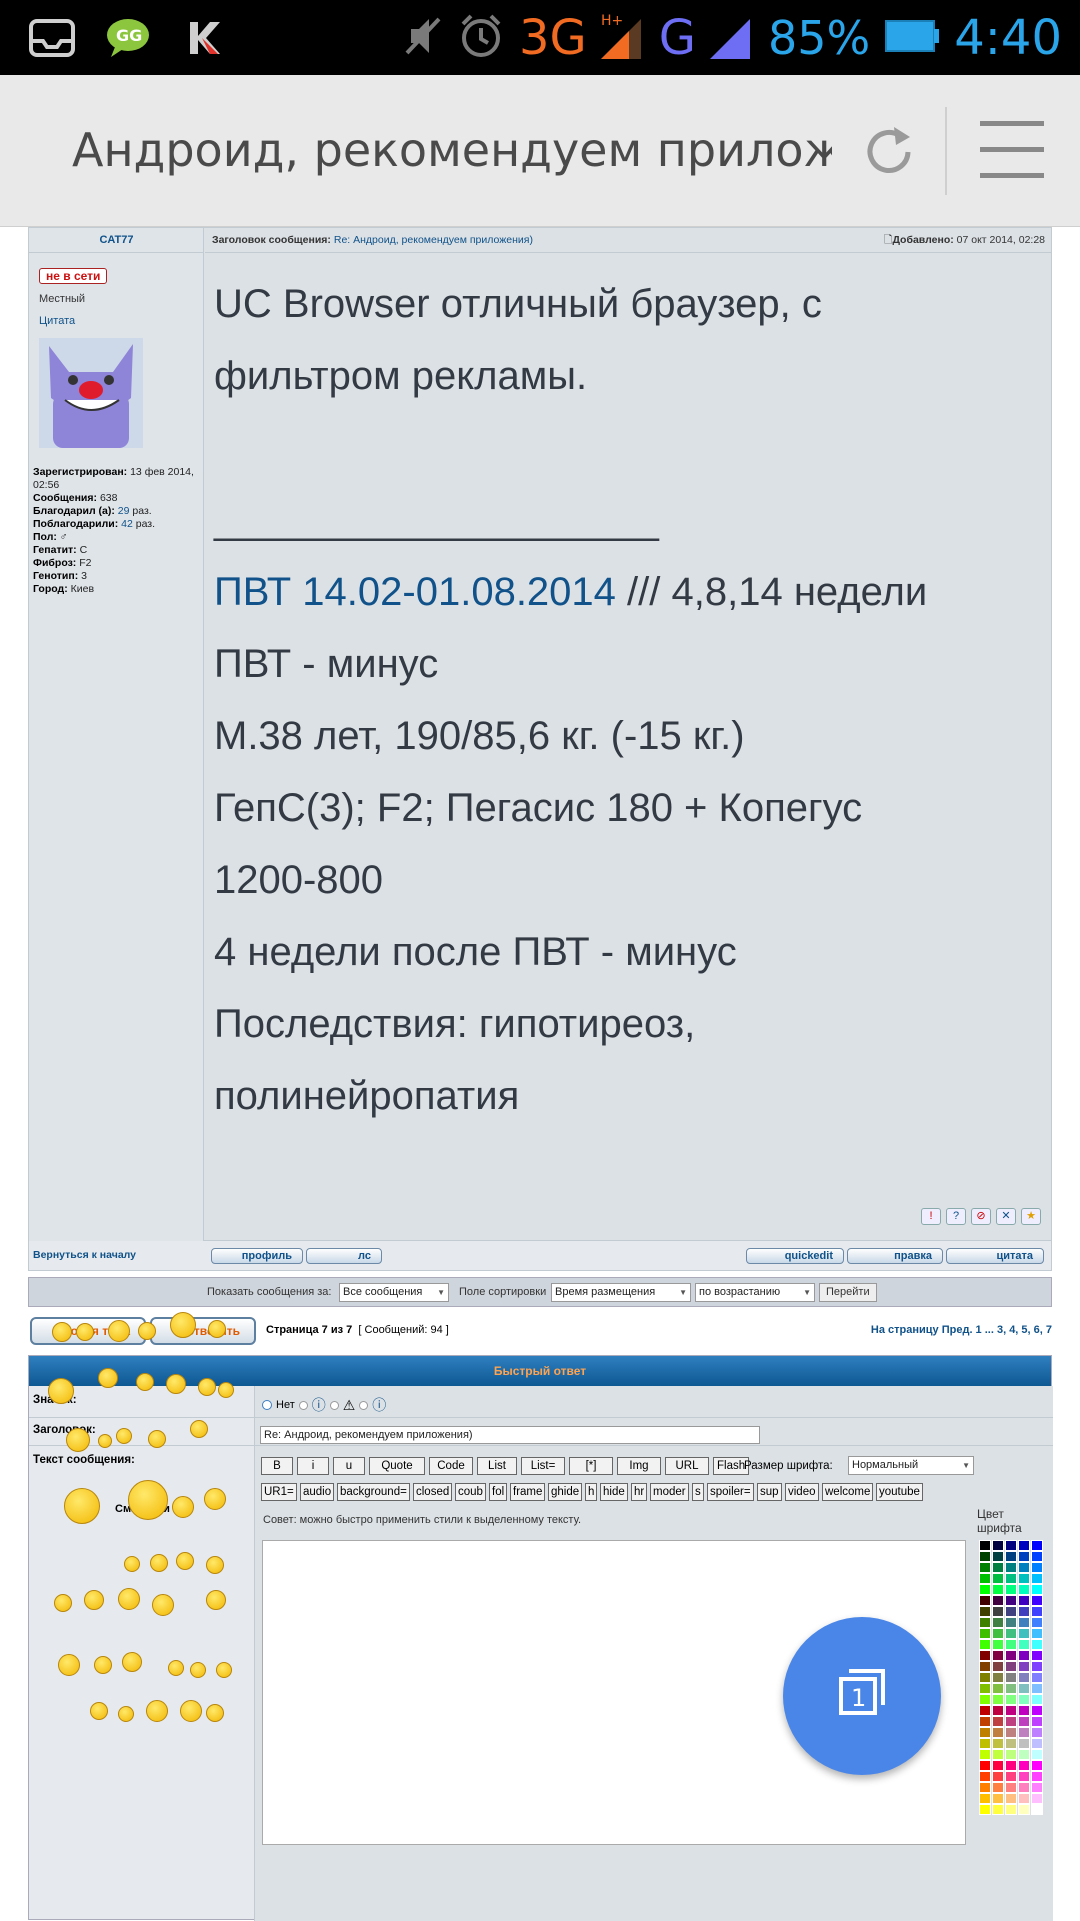  Describe the element at coordinates (995, 1256) in the screenshot. I see `quote-button: цитата` at that location.